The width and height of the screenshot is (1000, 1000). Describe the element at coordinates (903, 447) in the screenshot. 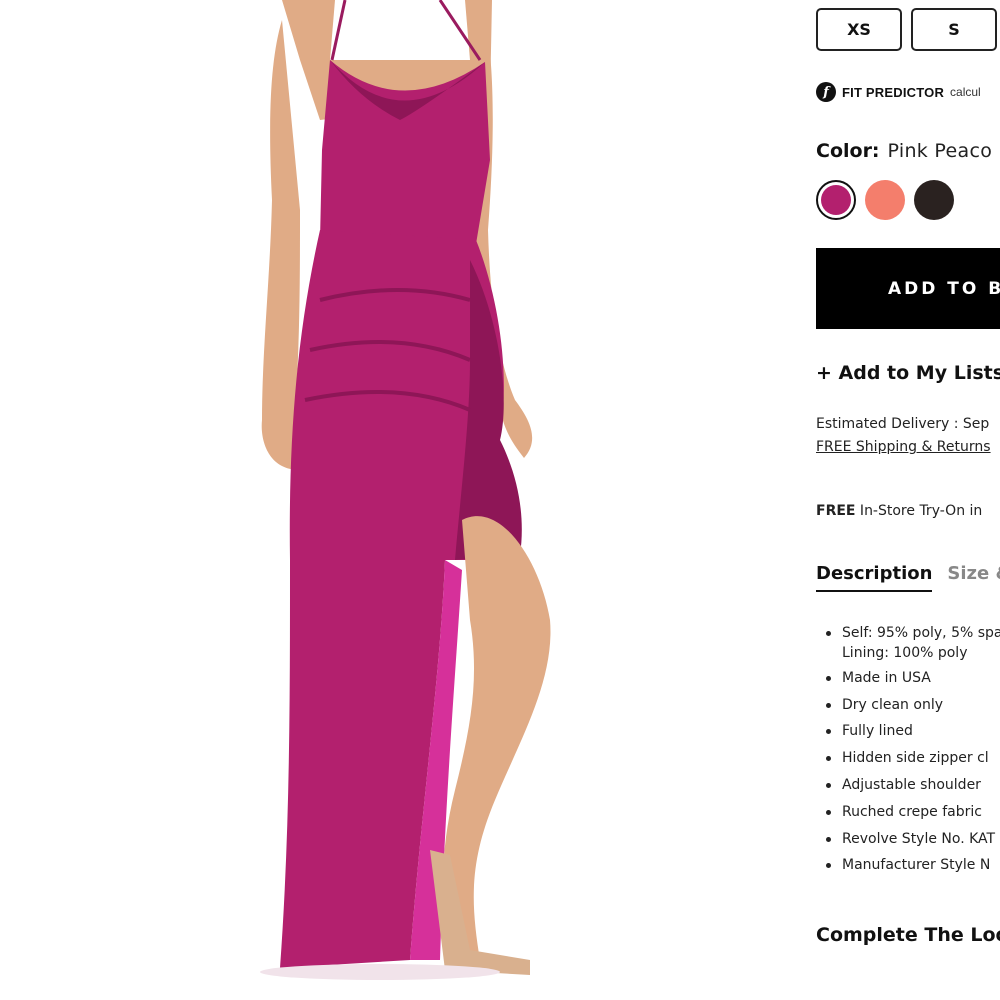

I see `free-shipping-link: FREE Shipping & Returns` at that location.